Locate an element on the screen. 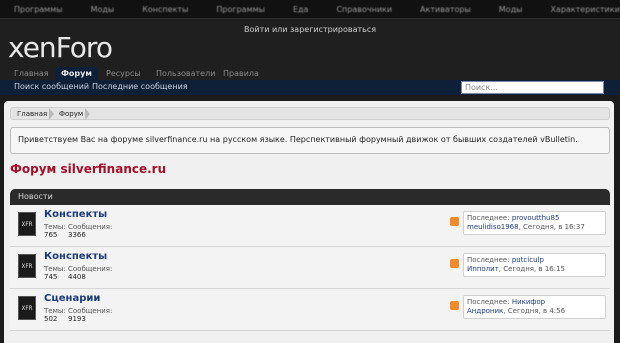  last-post-time: , Сегодня, в 4:56 is located at coordinates (534, 311).